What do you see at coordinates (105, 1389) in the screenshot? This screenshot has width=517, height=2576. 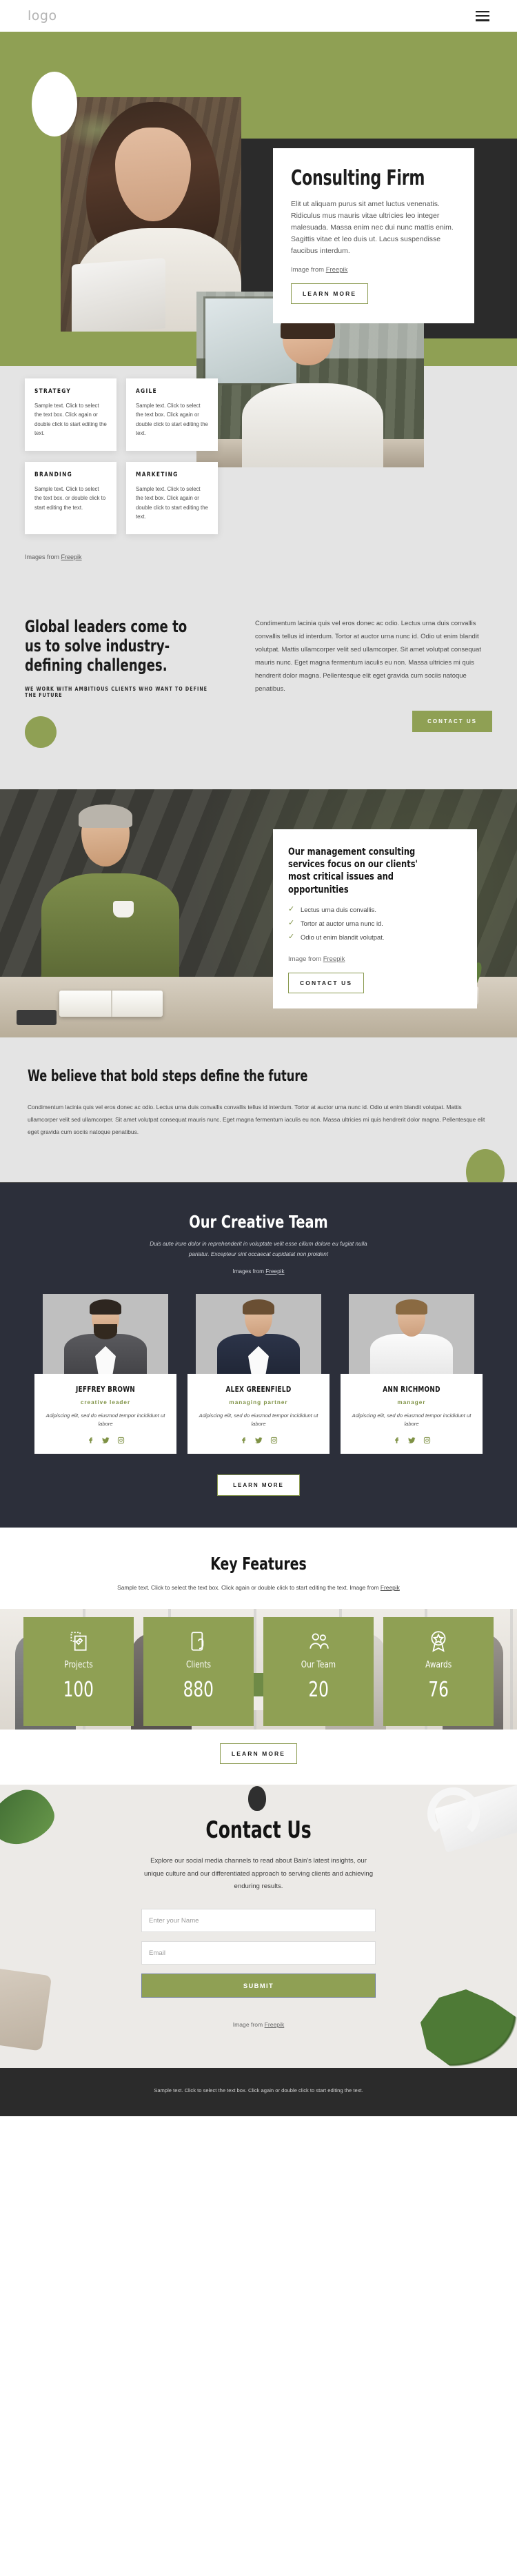 I see `team-member-name: JEFFREY BROWN` at bounding box center [105, 1389].